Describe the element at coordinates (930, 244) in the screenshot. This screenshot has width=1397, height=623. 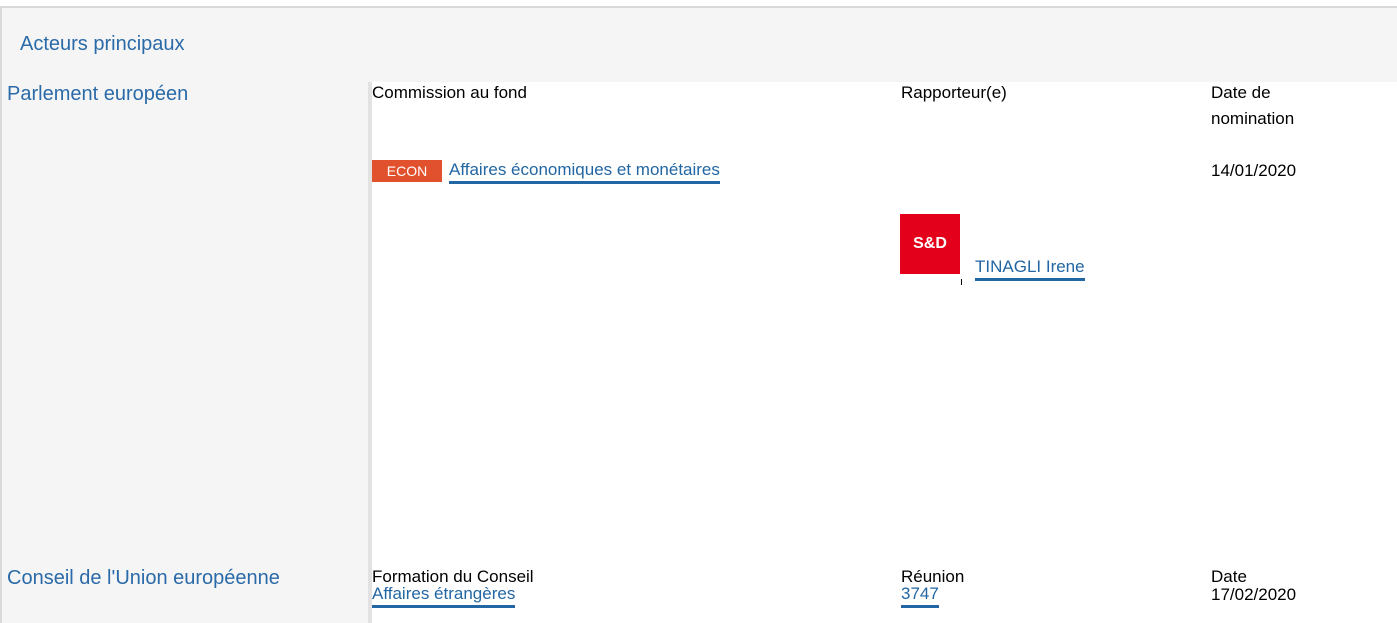
I see `sd-group-logo: S&D` at that location.